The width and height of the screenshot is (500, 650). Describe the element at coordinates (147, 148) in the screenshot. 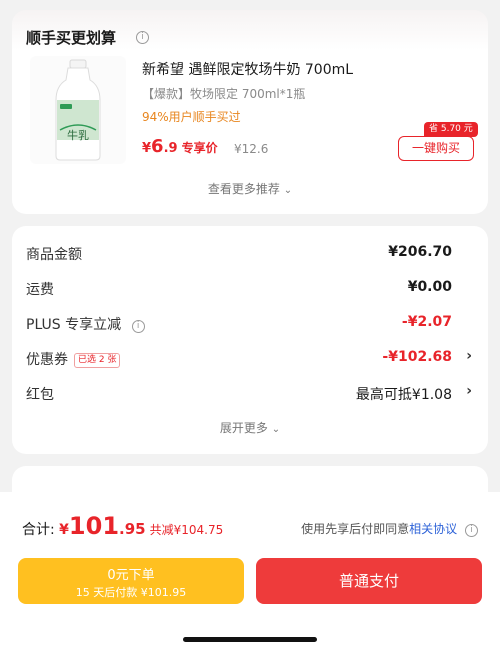

I see `price-currency: ¥` at that location.